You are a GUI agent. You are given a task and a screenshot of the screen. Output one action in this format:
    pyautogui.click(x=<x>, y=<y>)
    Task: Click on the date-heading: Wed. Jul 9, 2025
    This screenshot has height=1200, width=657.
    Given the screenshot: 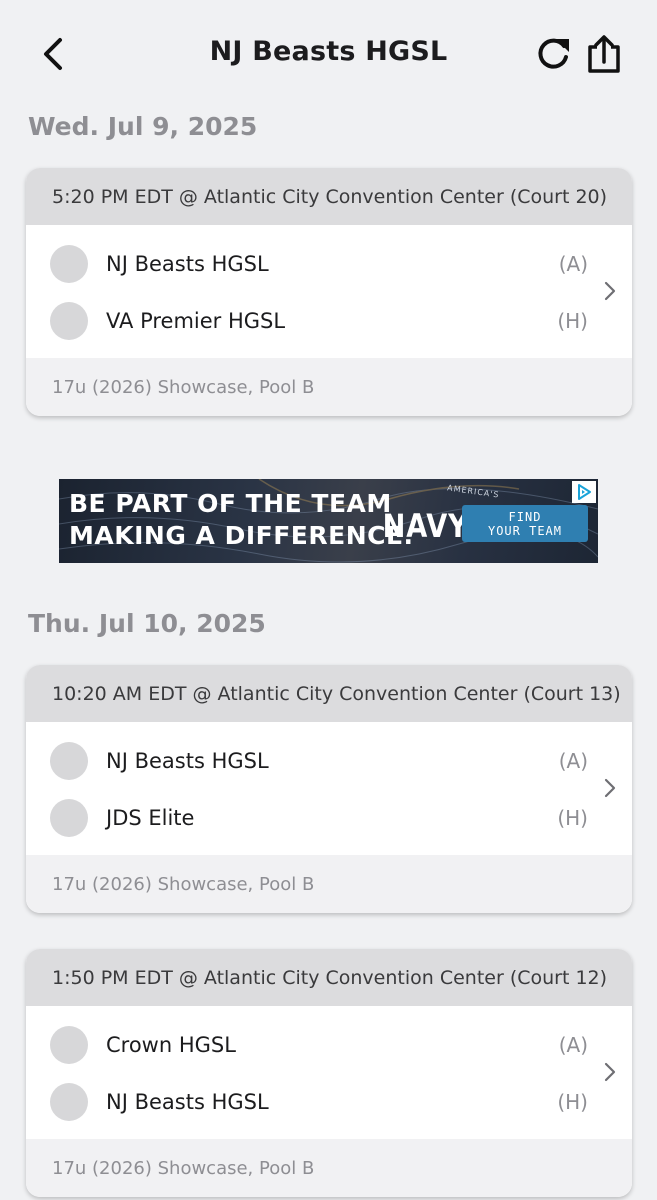 What is the action you would take?
    pyautogui.click(x=143, y=126)
    